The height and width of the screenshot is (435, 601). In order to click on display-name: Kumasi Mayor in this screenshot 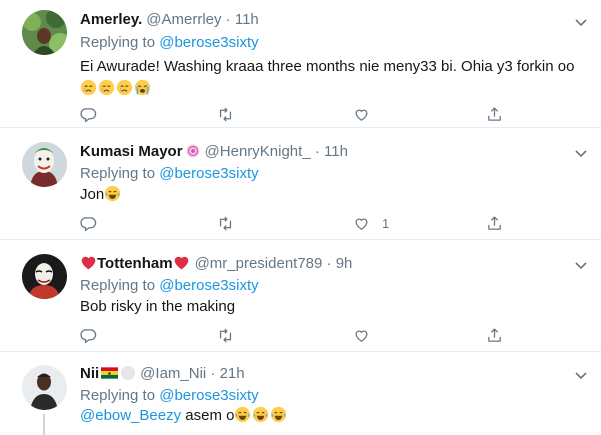, I will do `click(131, 151)`.